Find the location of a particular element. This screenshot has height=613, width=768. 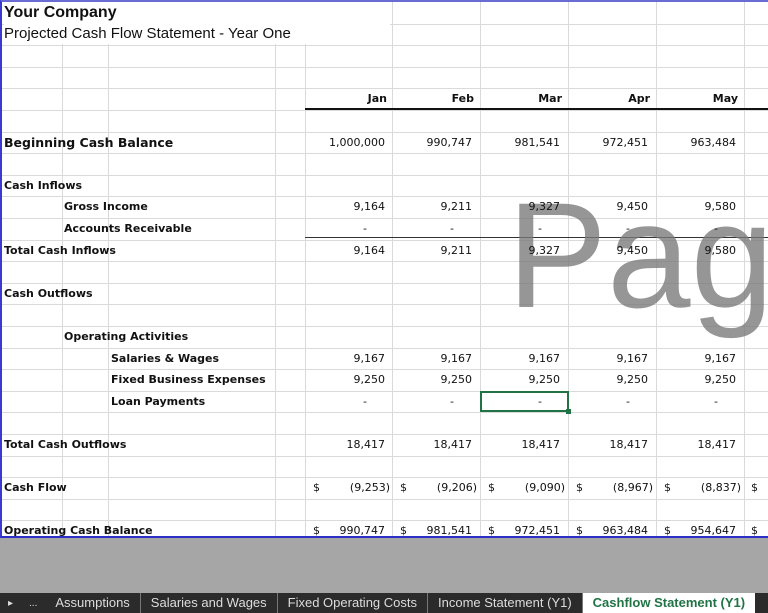

row-label: Total Cash Outflows is located at coordinates (65, 444).